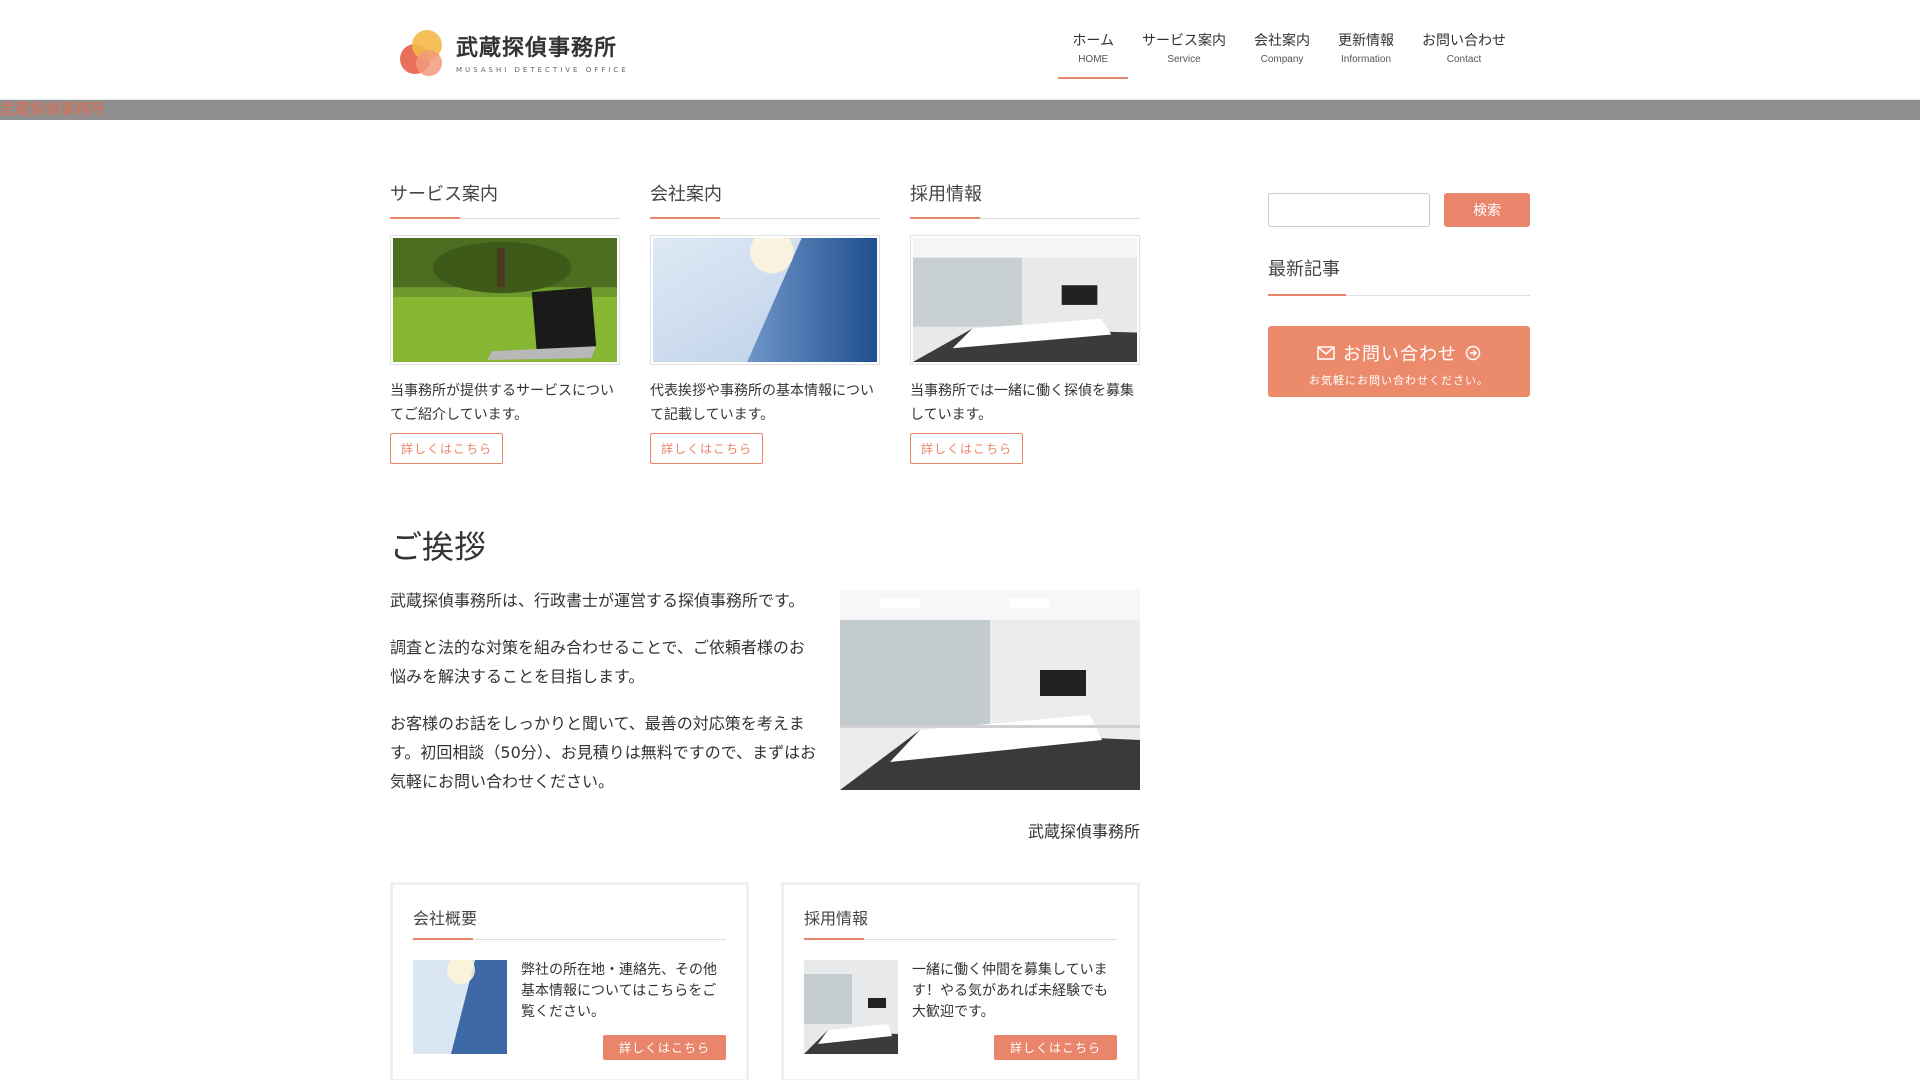  Describe the element at coordinates (990, 690) in the screenshot. I see `greeting-image-meeting-room` at that location.